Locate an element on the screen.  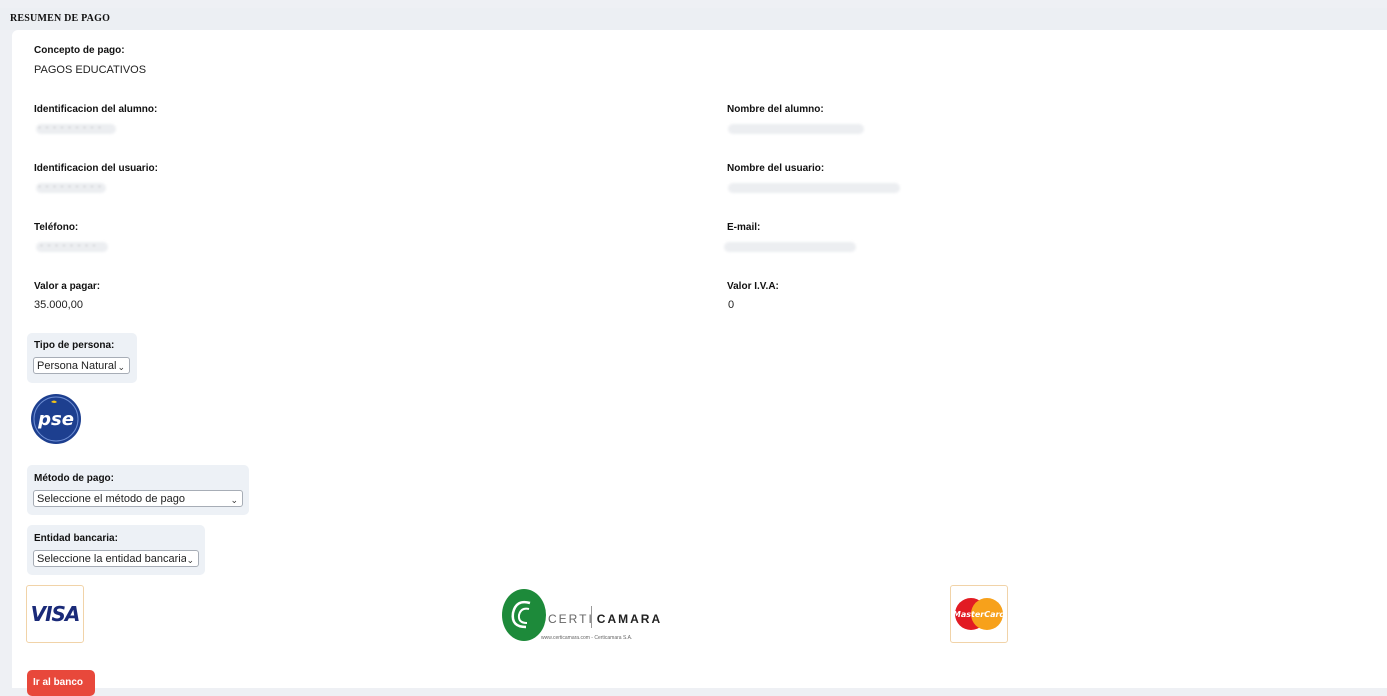
student-name-label: Nombre del alumno: is located at coordinates (775, 109).